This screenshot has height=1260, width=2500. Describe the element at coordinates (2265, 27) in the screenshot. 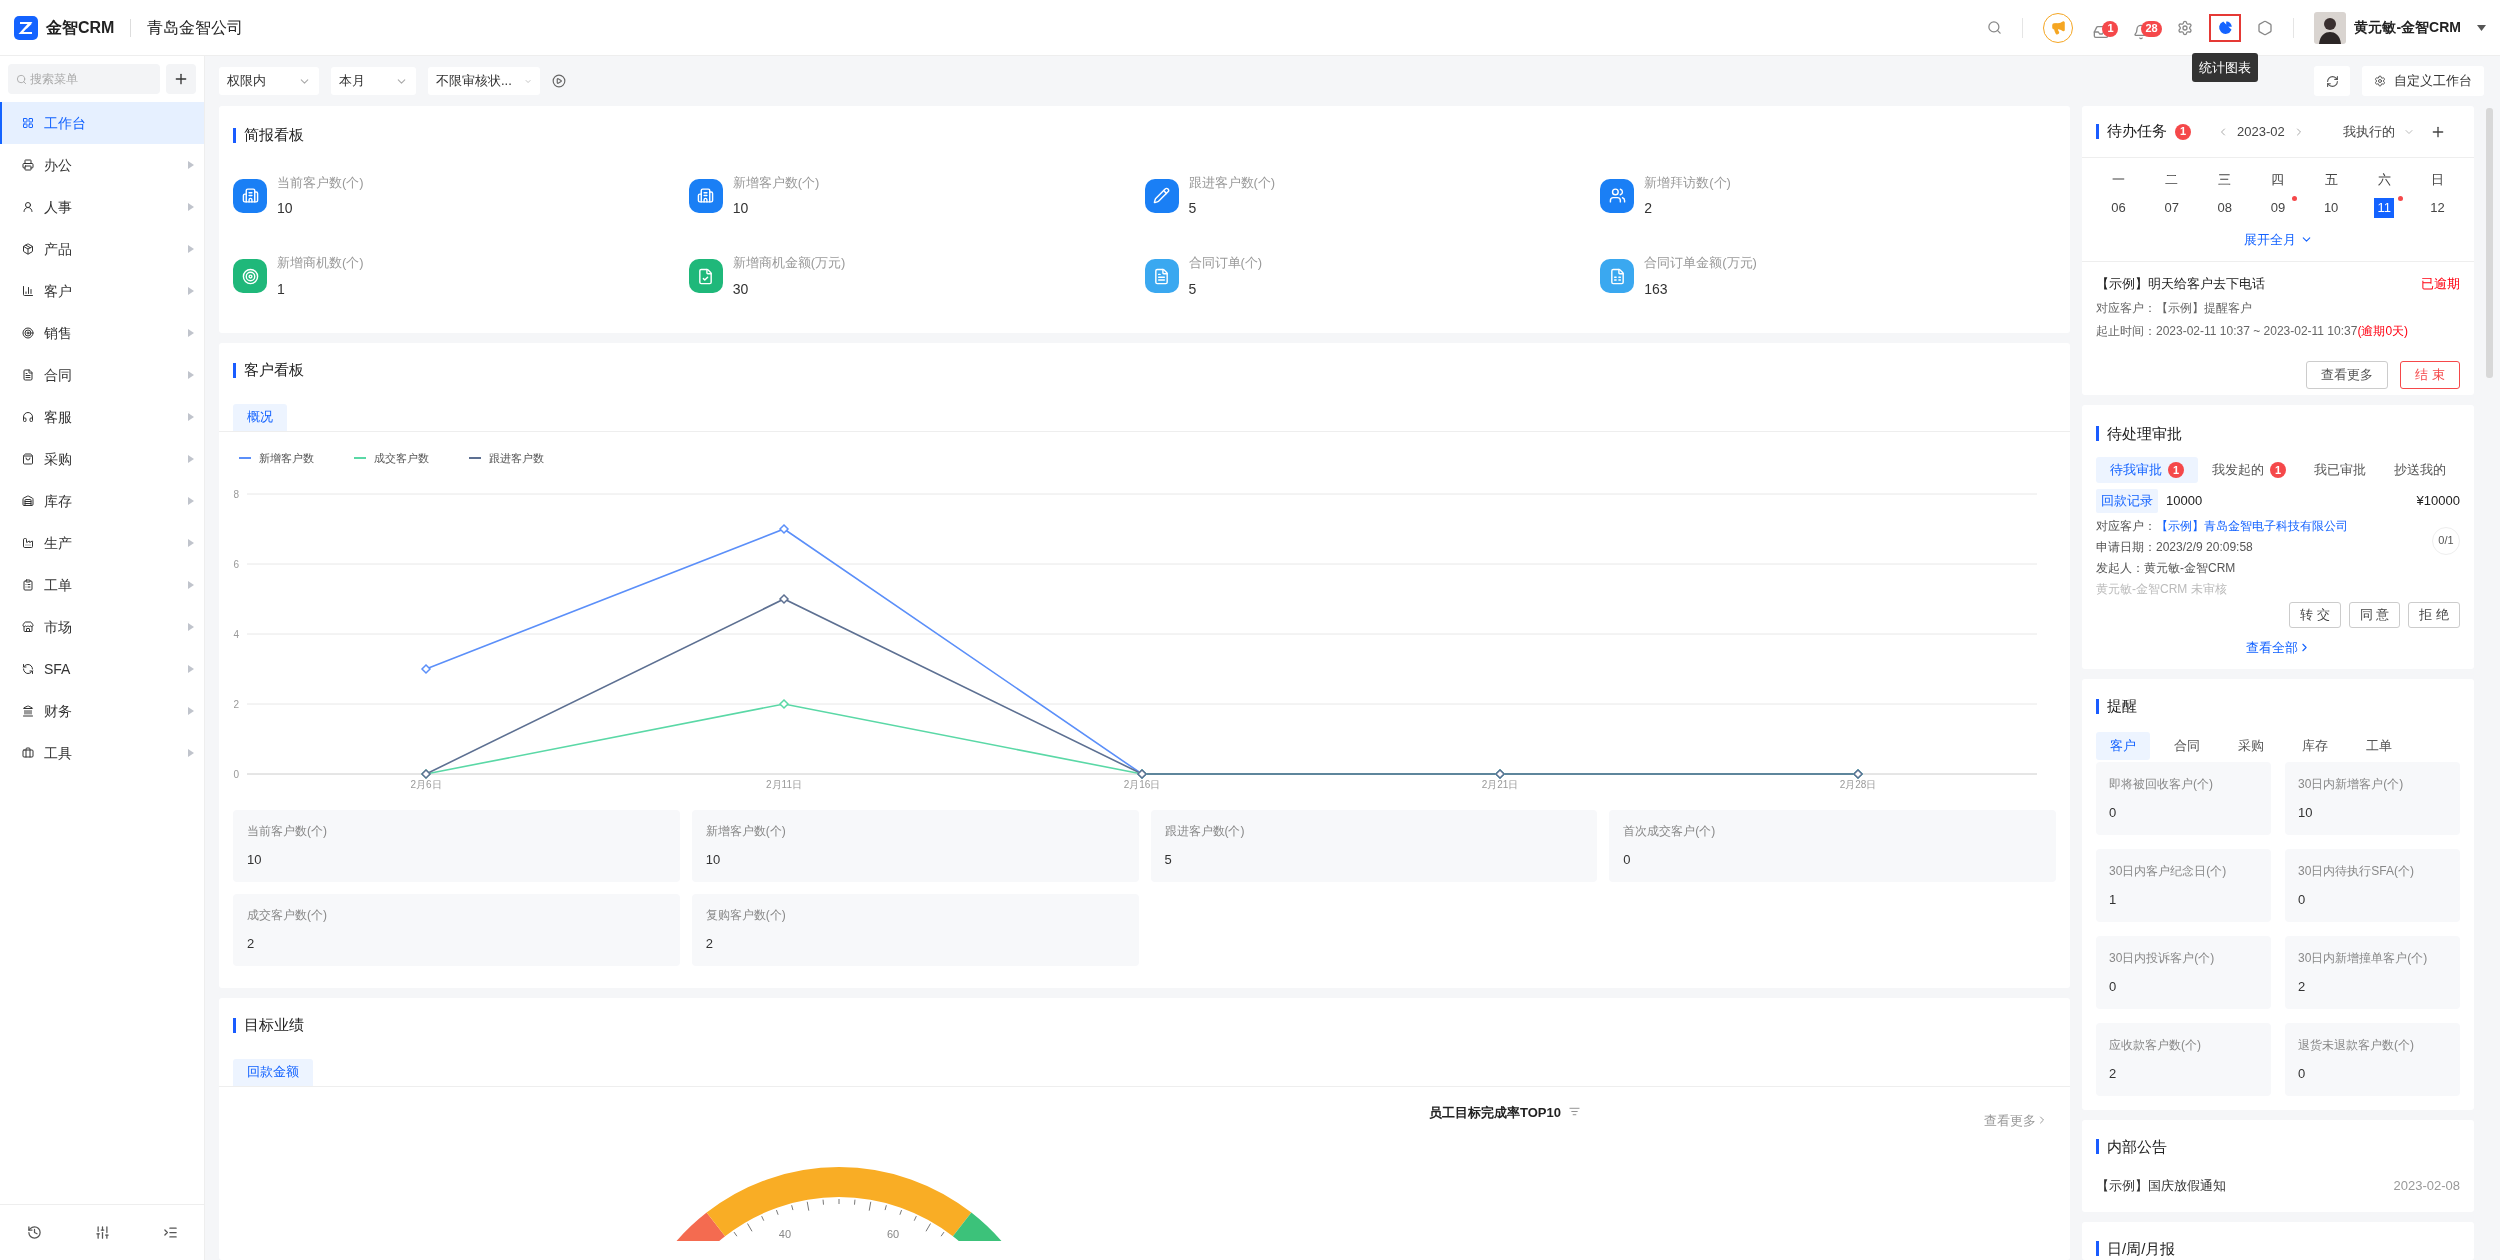

I see `hexagon-icon` at that location.